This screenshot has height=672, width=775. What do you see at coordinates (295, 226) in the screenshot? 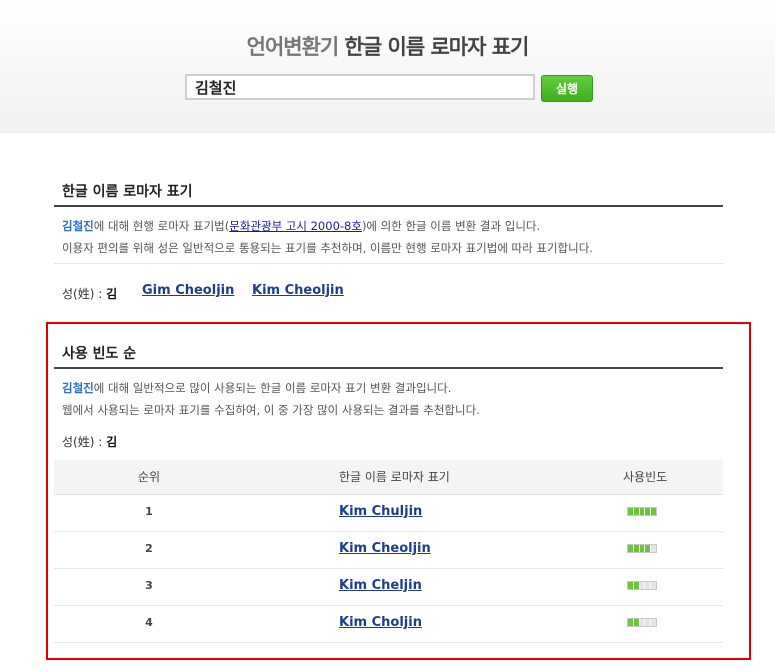
I see `law-link: 문화관광부 고시 2000-8호` at bounding box center [295, 226].